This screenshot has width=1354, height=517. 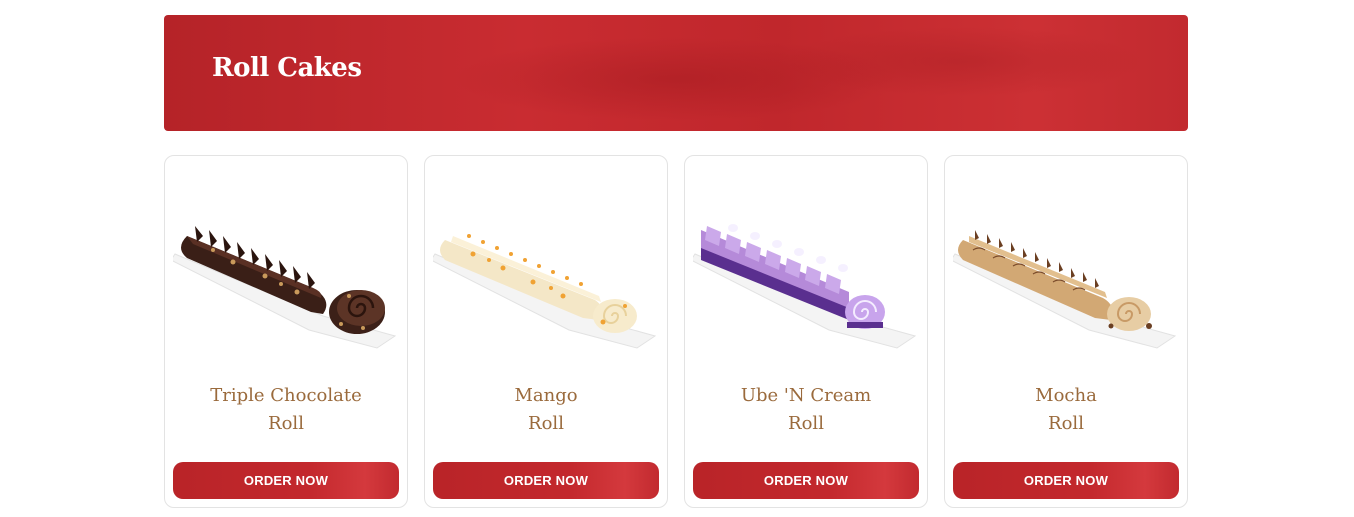 What do you see at coordinates (806, 410) in the screenshot?
I see `product-title: Ube 'N Cream Roll` at bounding box center [806, 410].